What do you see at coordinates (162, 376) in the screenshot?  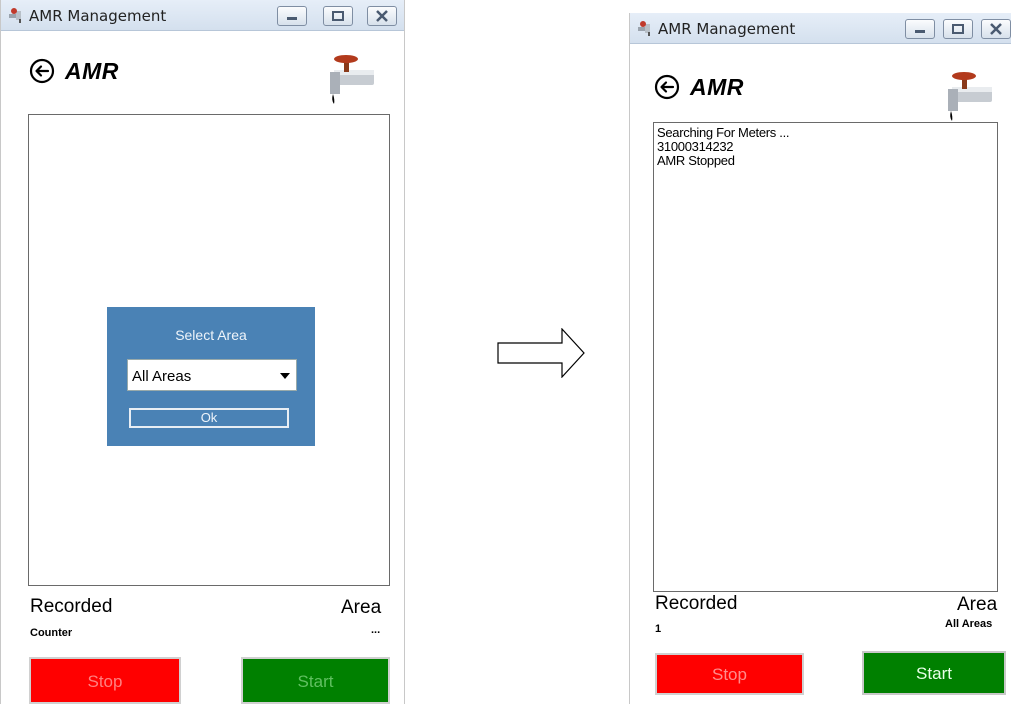 I see `area-dropdown-value: All Areas` at bounding box center [162, 376].